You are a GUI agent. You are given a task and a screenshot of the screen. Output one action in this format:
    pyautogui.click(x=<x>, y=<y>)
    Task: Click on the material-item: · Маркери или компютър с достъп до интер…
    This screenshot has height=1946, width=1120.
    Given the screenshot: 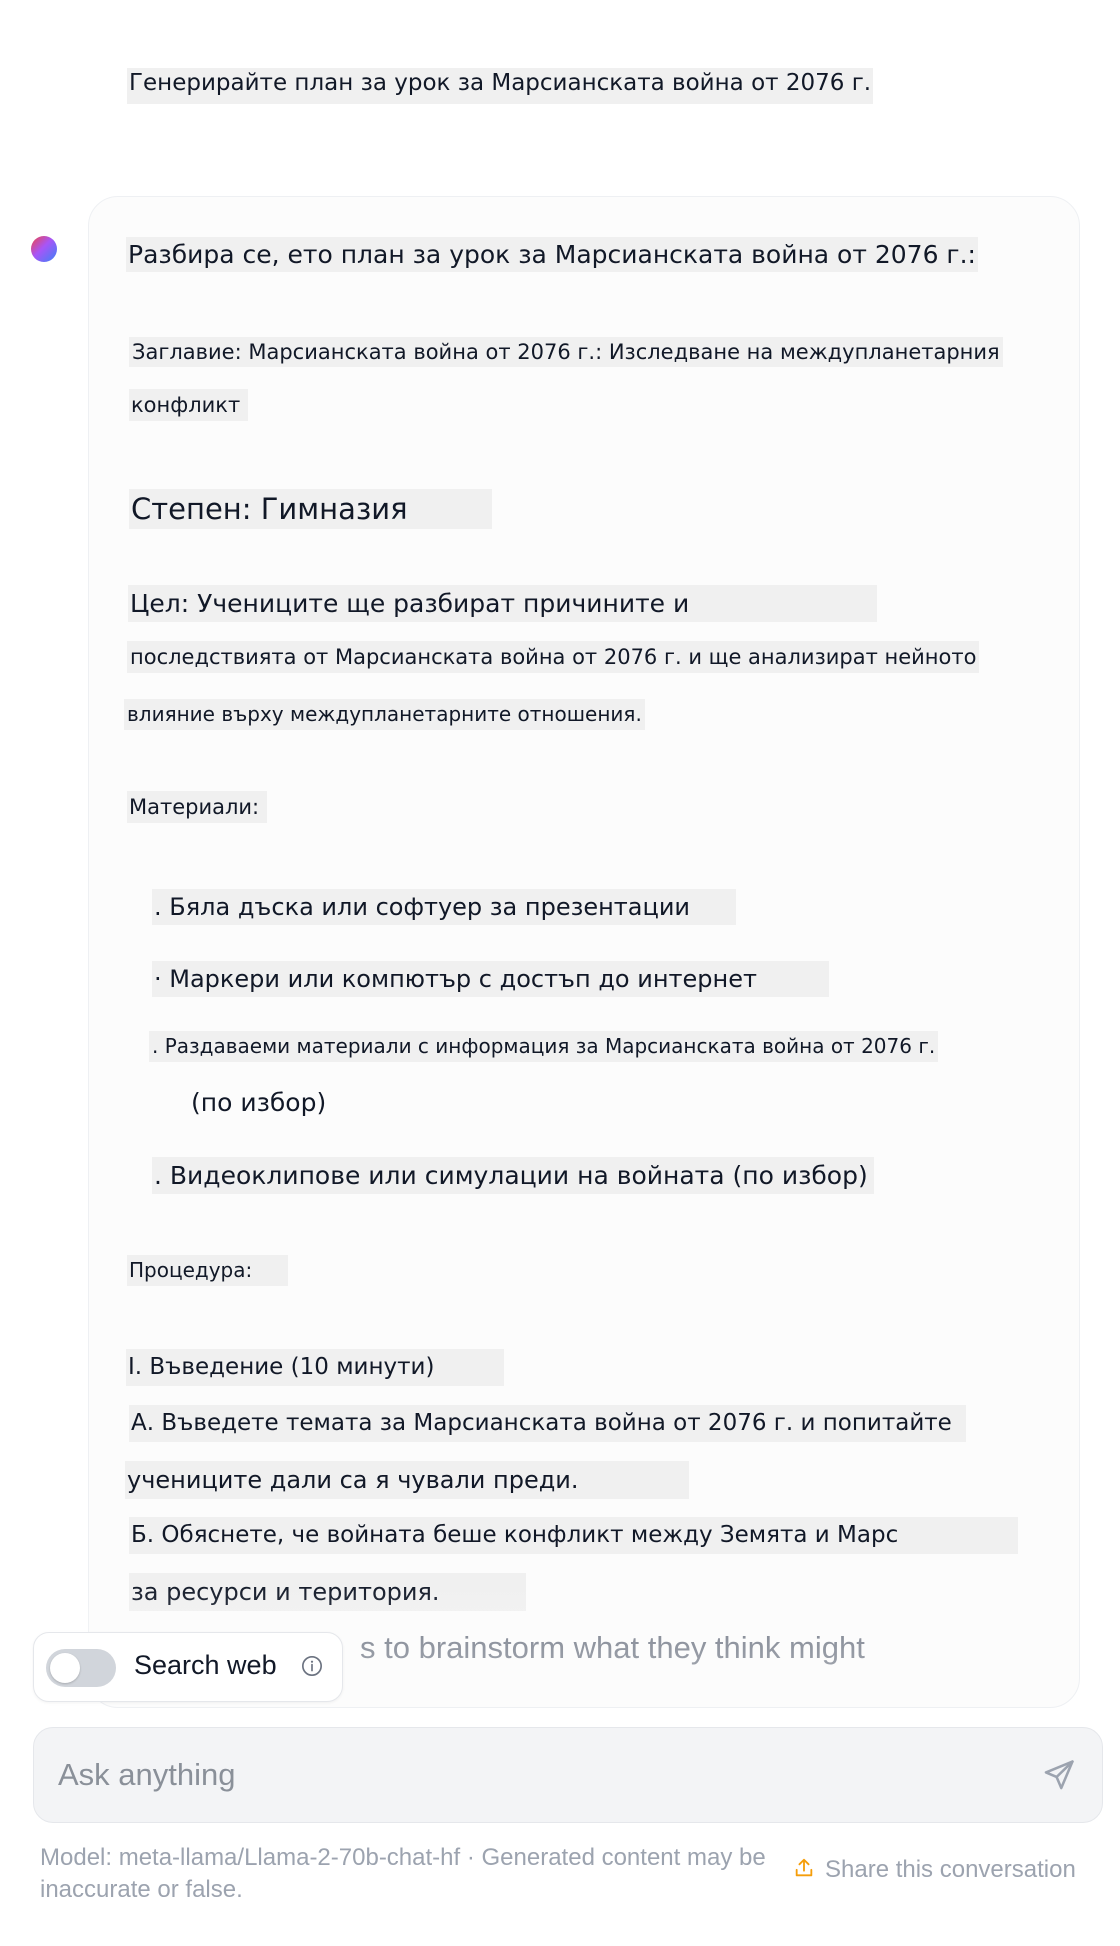 What is the action you would take?
    pyautogui.click(x=490, y=979)
    